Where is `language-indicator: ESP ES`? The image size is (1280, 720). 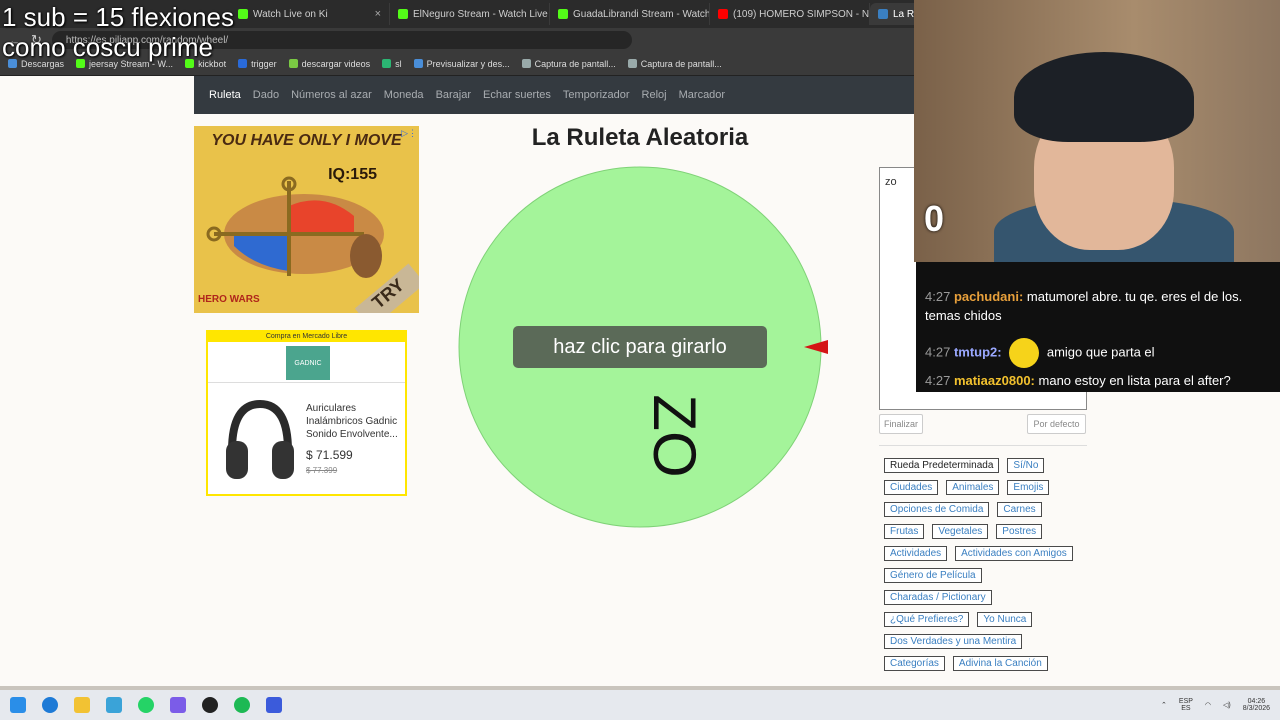 language-indicator: ESP ES is located at coordinates (1186, 705).